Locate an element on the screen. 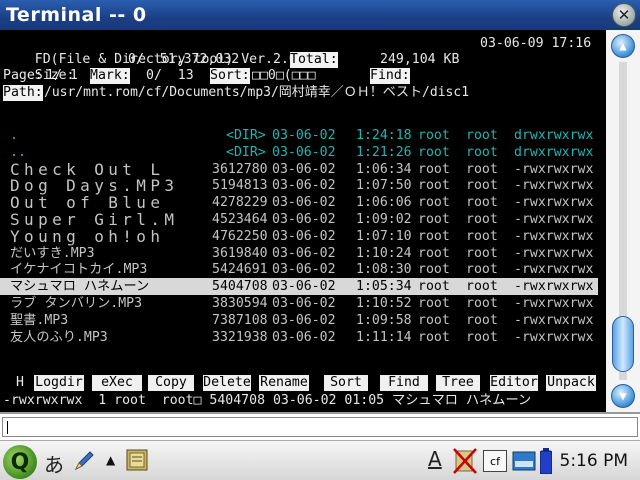 The image size is (640, 480). file-name: ラブ タンバリン.MP3 is located at coordinates (76, 303).